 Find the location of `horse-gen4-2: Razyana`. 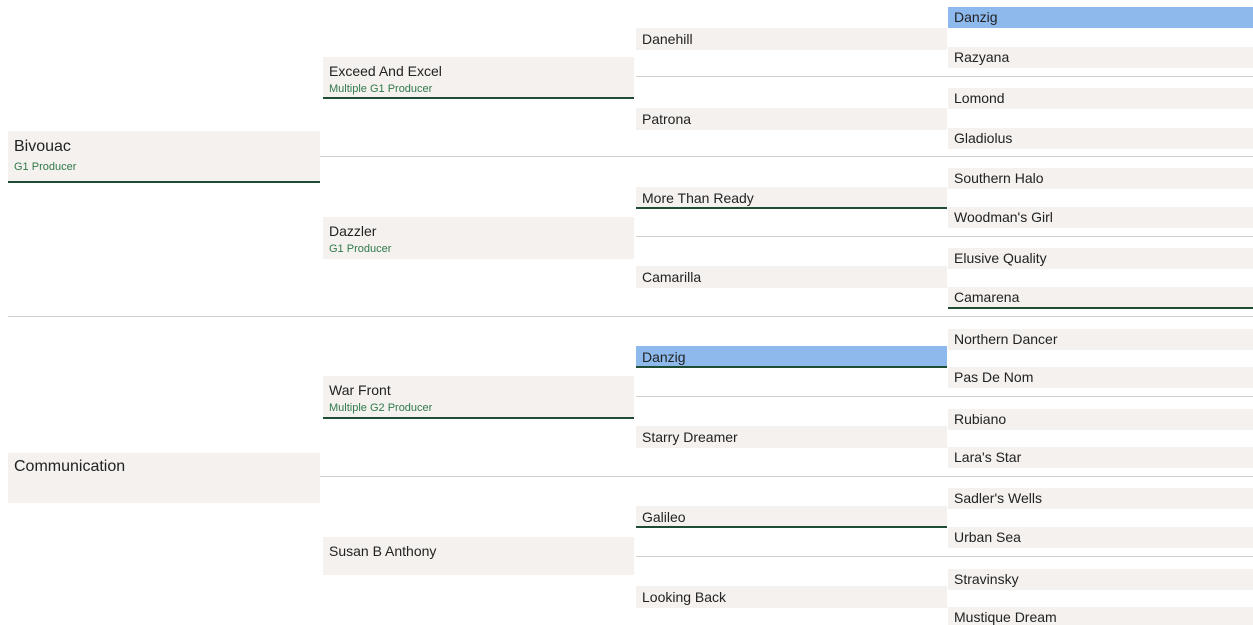

horse-gen4-2: Razyana is located at coordinates (1100, 57).